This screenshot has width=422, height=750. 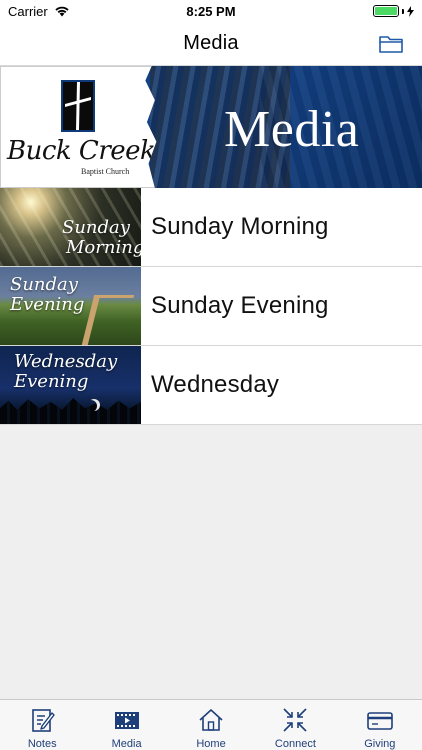 What do you see at coordinates (380, 744) in the screenshot?
I see `tab-label: Giving` at bounding box center [380, 744].